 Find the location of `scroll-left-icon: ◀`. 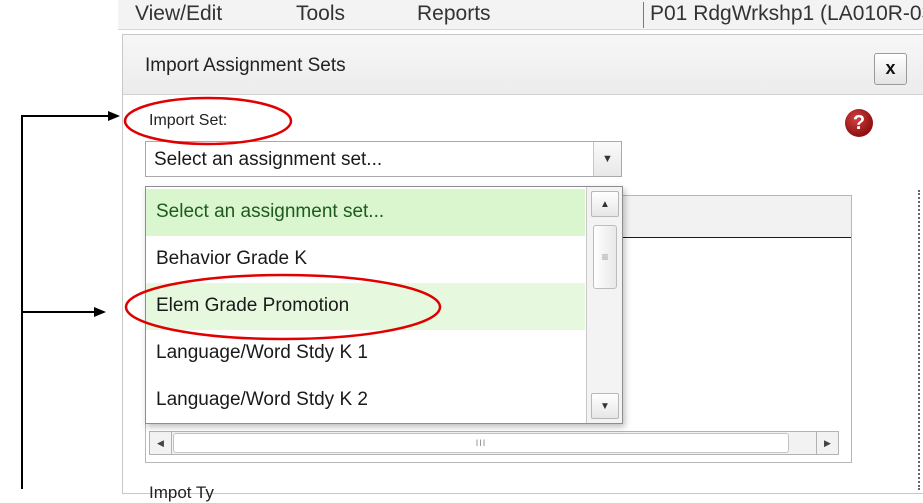

scroll-left-icon: ◀ is located at coordinates (161, 443).